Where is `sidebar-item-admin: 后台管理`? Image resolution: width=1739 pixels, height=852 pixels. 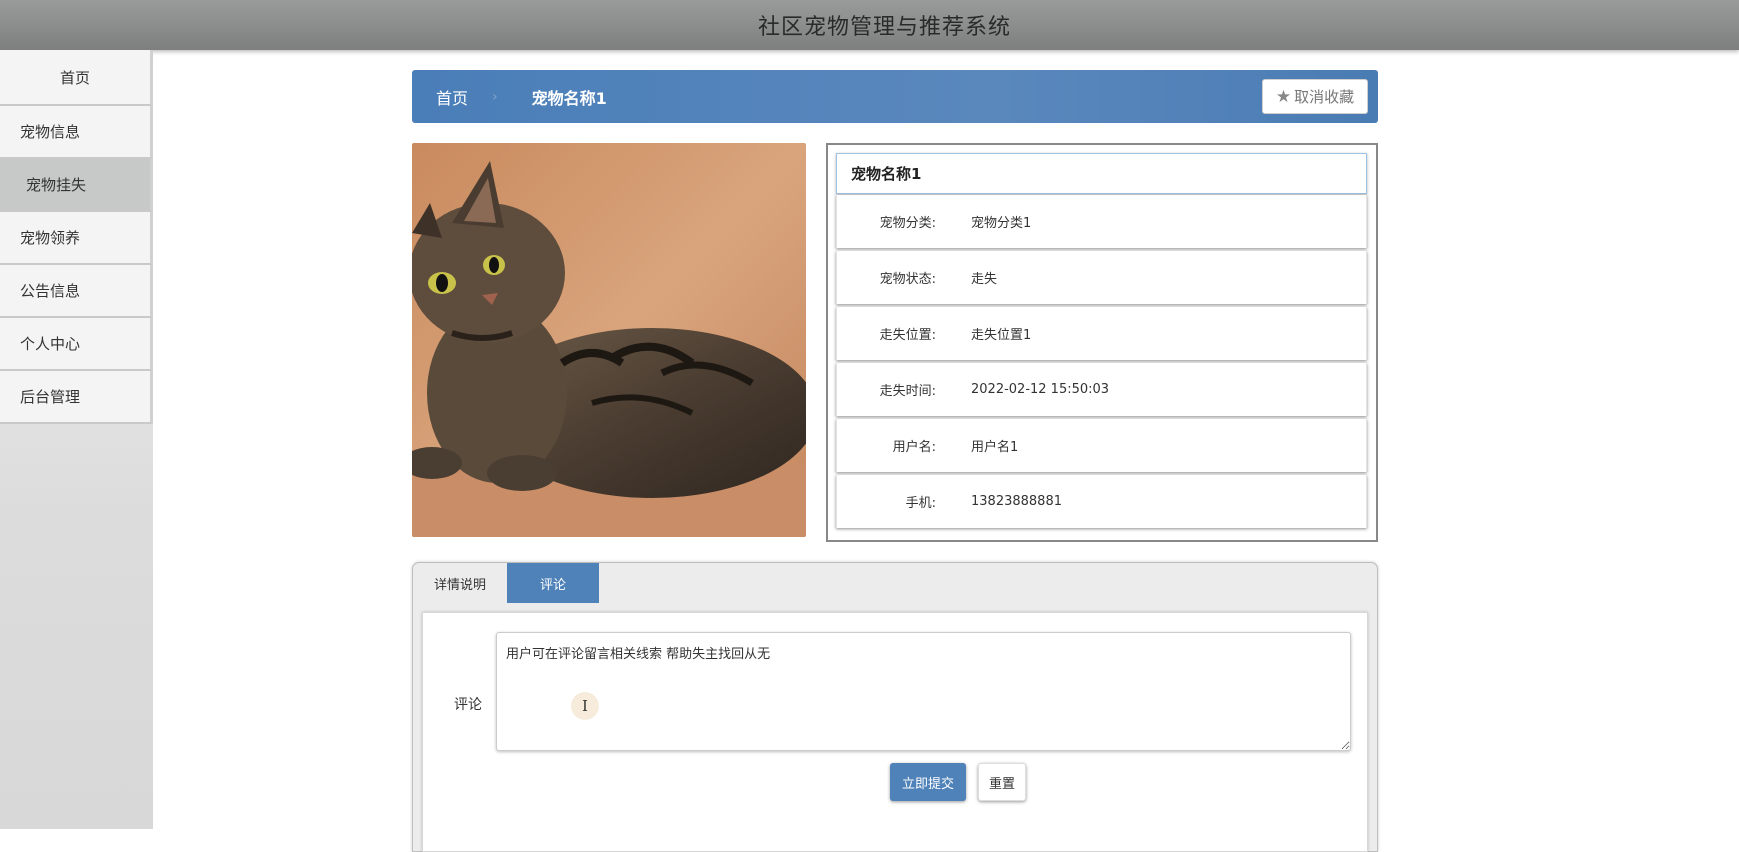
sidebar-item-admin: 后台管理 is located at coordinates (76, 397).